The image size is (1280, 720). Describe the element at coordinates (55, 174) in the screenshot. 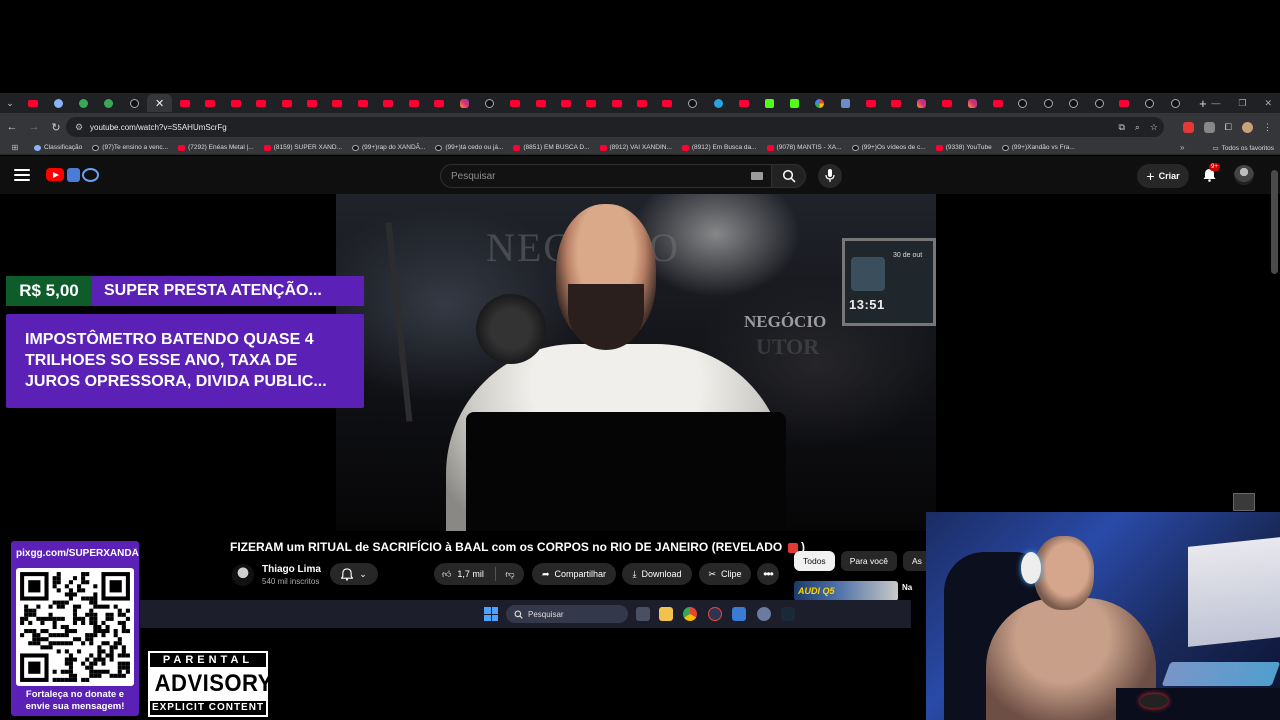

I see `youtube-logo-icon` at that location.